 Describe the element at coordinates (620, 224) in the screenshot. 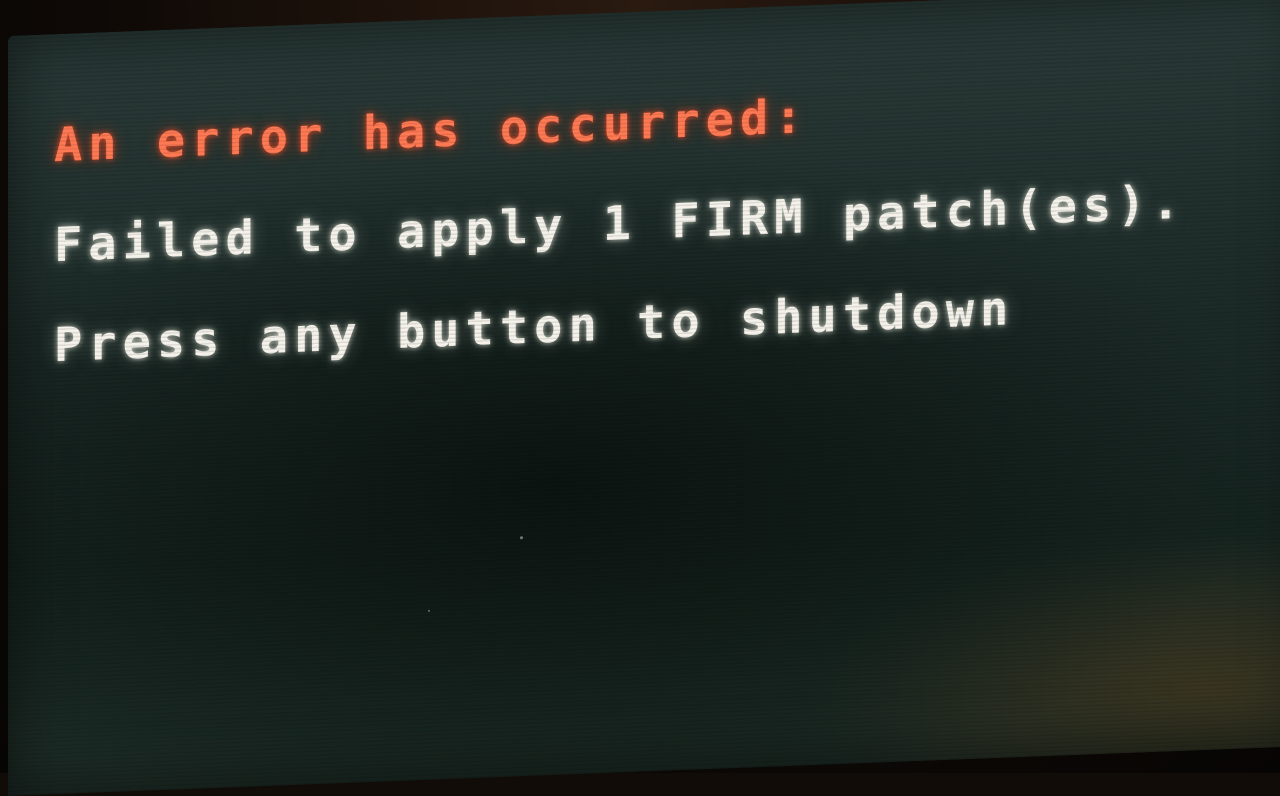

I see `error-message: Failed to apply 1 FIRM patch(es).` at that location.